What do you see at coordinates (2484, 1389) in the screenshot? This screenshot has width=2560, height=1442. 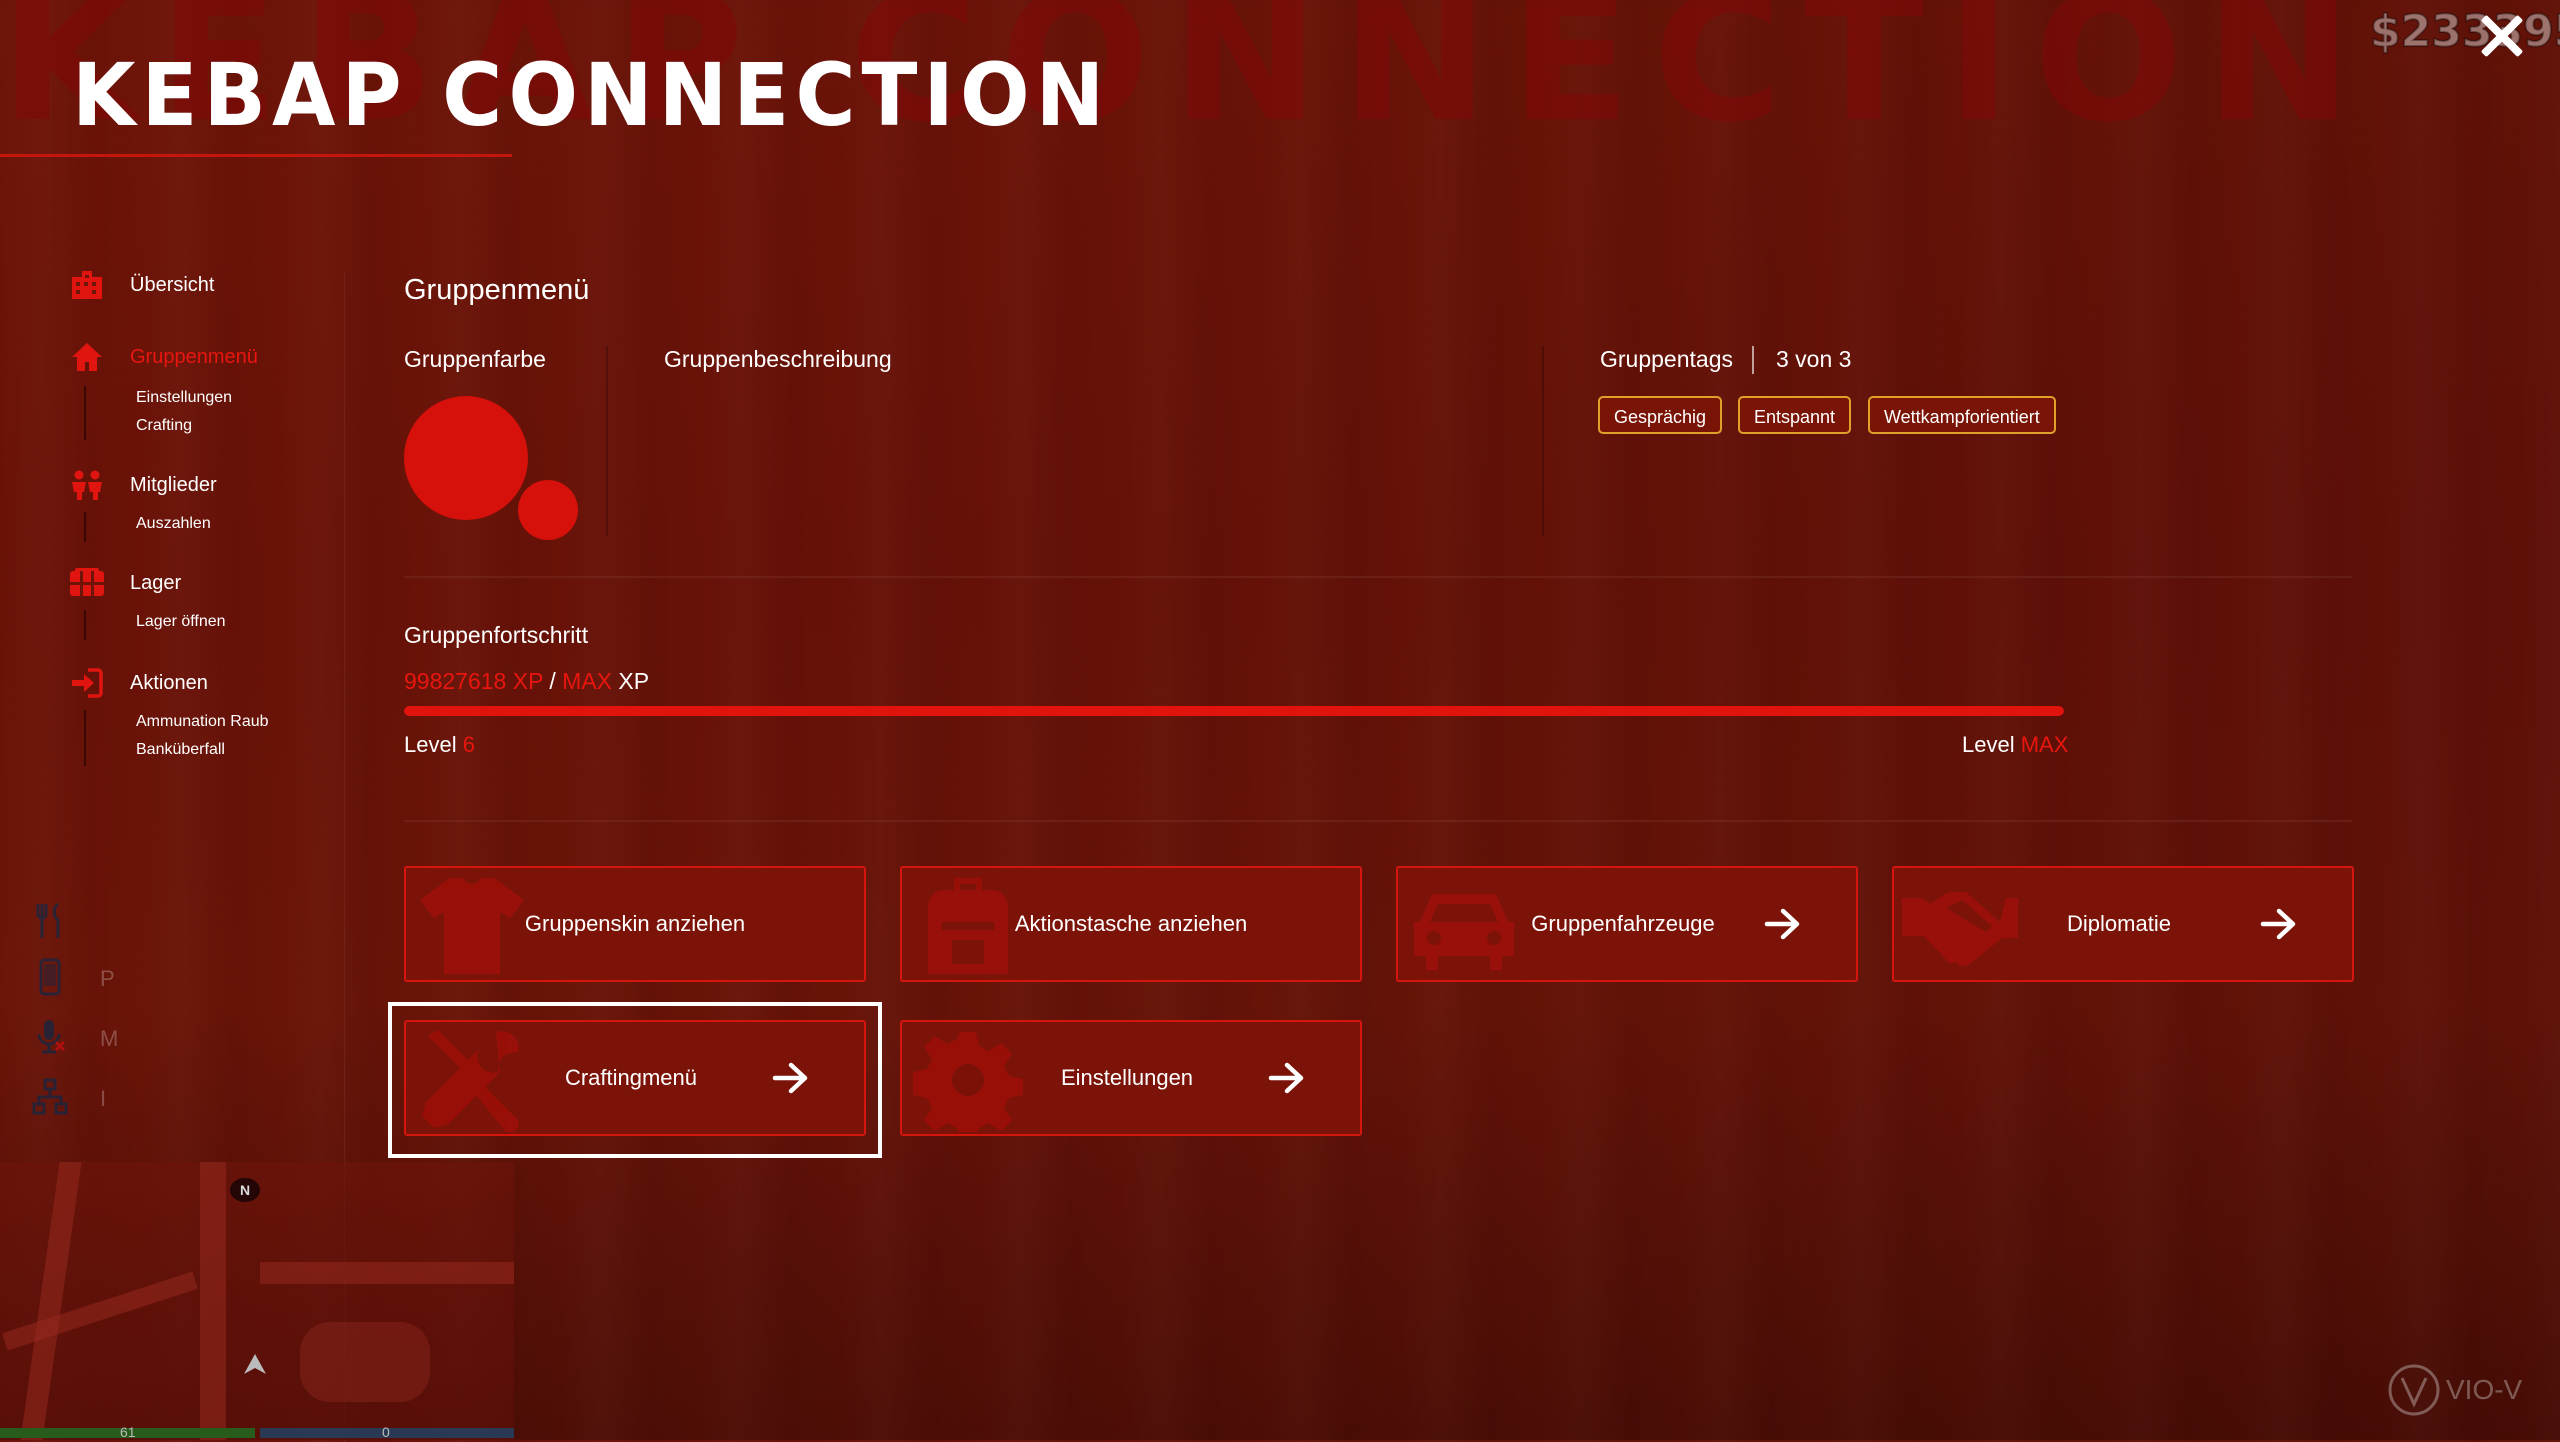 I see `logo-text: VIO-V` at bounding box center [2484, 1389].